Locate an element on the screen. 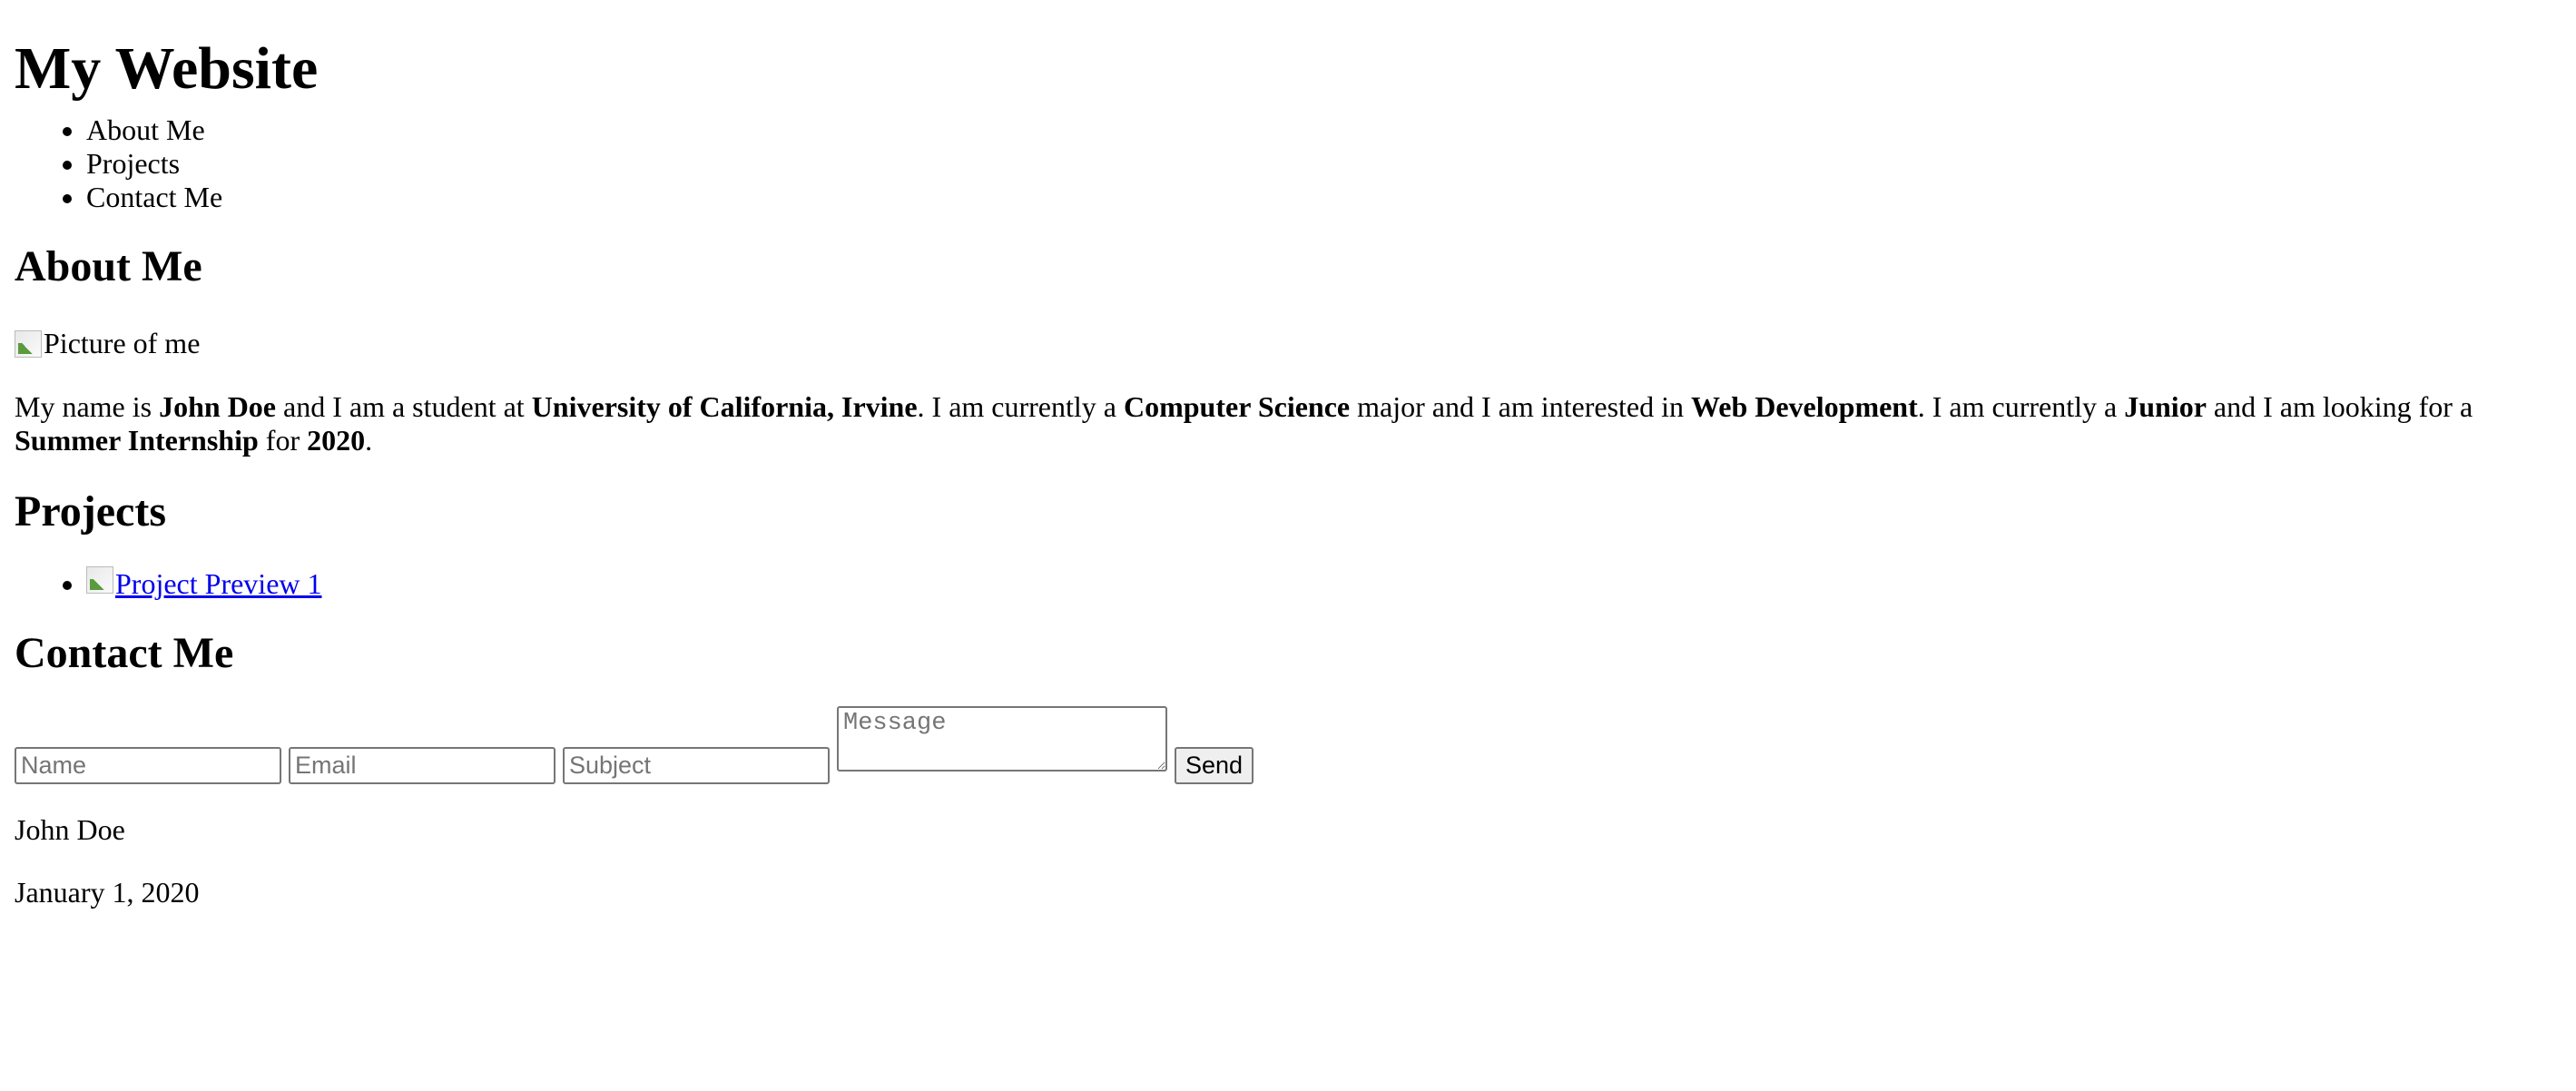  site-footer: John Doe January 1, 2020 is located at coordinates (1295, 861).